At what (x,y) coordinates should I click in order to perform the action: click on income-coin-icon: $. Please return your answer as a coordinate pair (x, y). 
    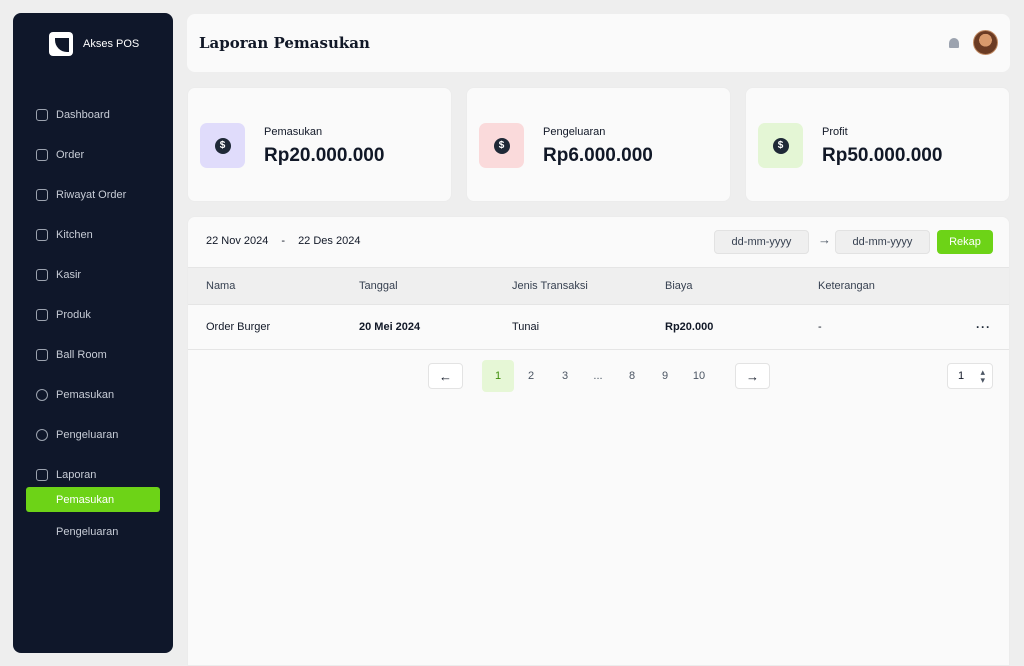
    Looking at the image, I should click on (222, 145).